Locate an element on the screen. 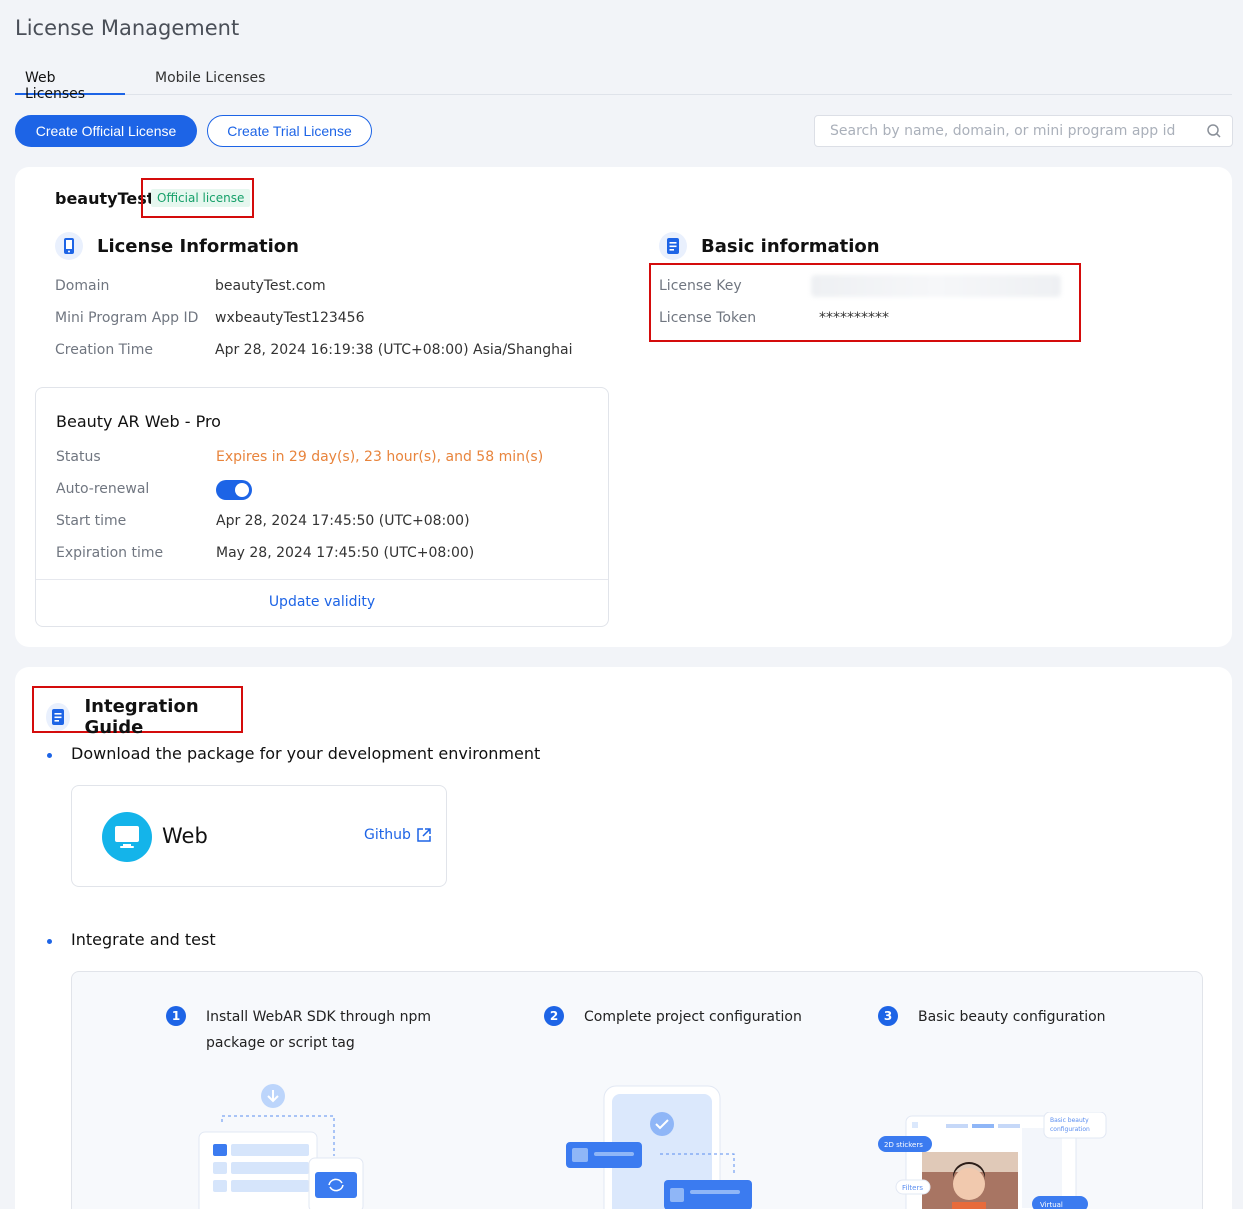 The image size is (1243, 1209). step-number: 1 is located at coordinates (176, 1016).